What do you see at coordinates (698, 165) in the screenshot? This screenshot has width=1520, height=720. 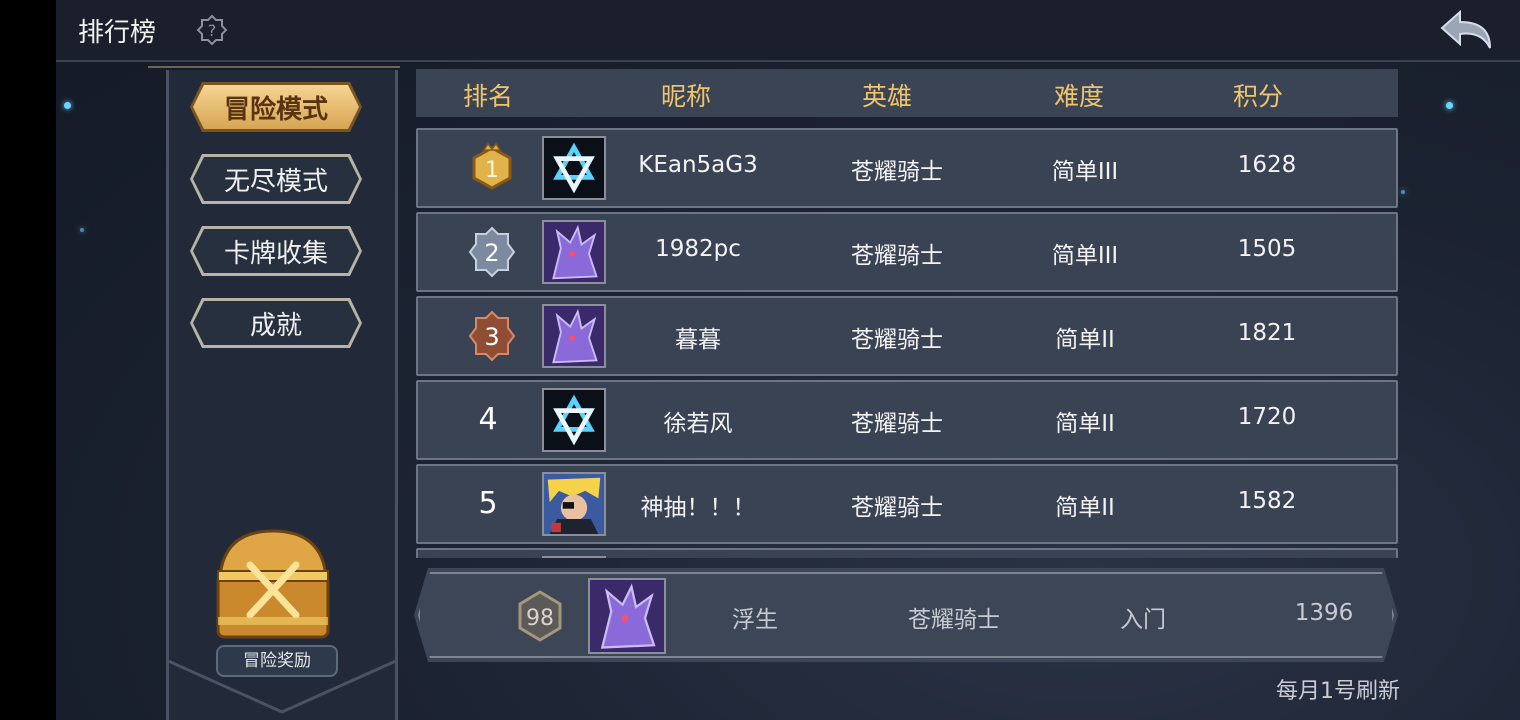 I see `player-name: KEan5aG3` at bounding box center [698, 165].